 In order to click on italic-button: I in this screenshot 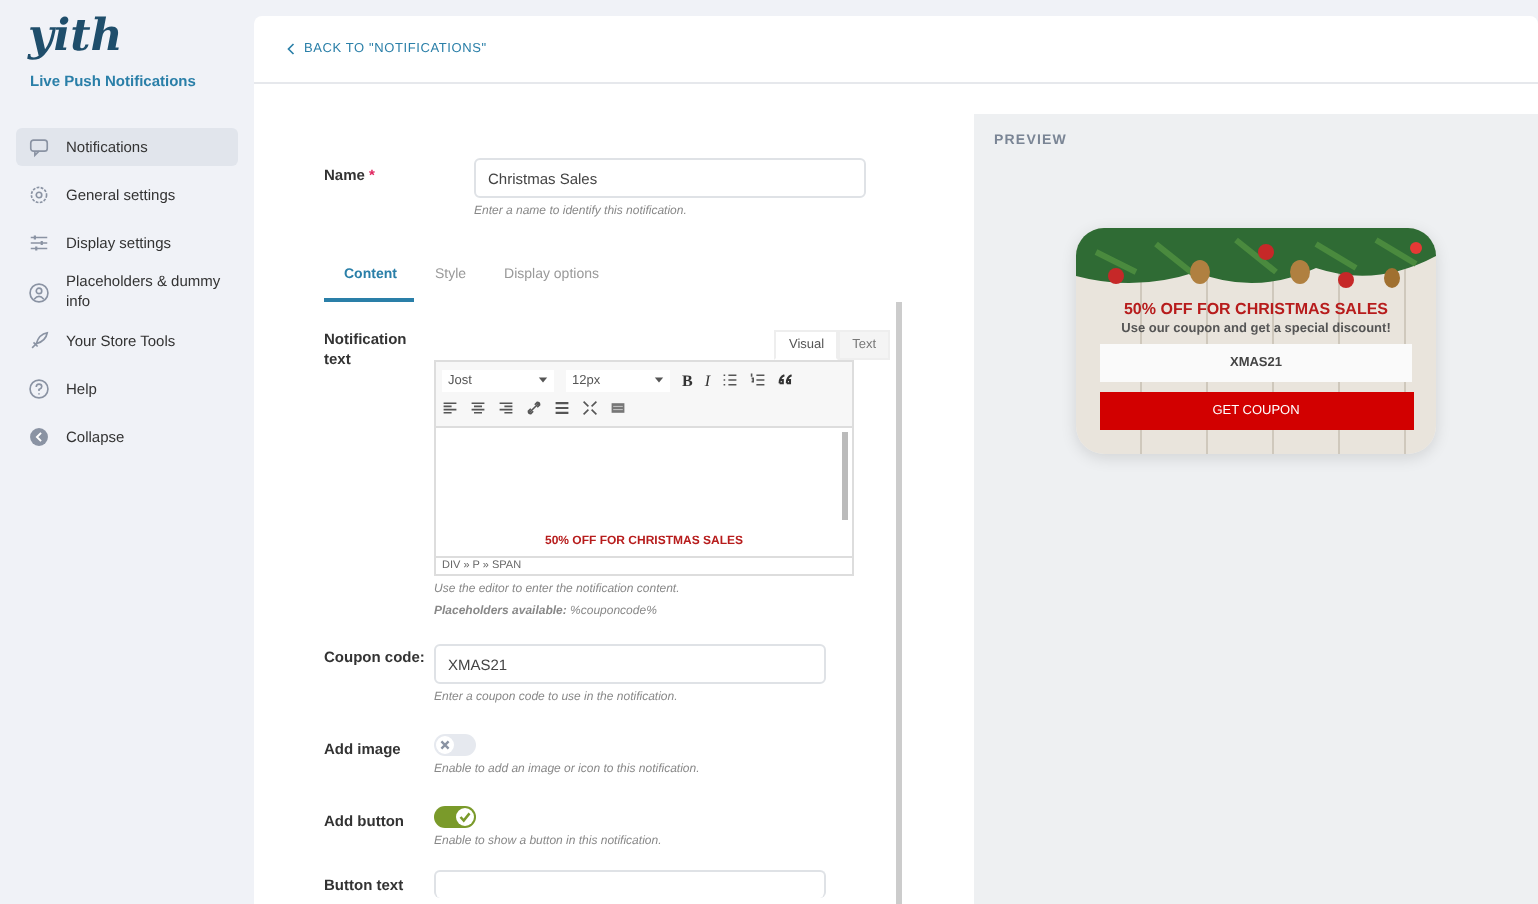, I will do `click(707, 380)`.